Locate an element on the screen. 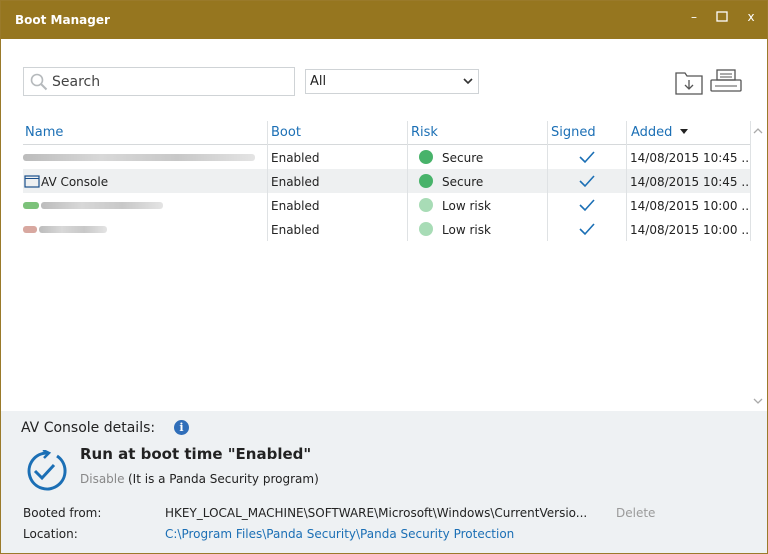 The width and height of the screenshot is (768, 554). minimize-button: – is located at coordinates (694, 17).